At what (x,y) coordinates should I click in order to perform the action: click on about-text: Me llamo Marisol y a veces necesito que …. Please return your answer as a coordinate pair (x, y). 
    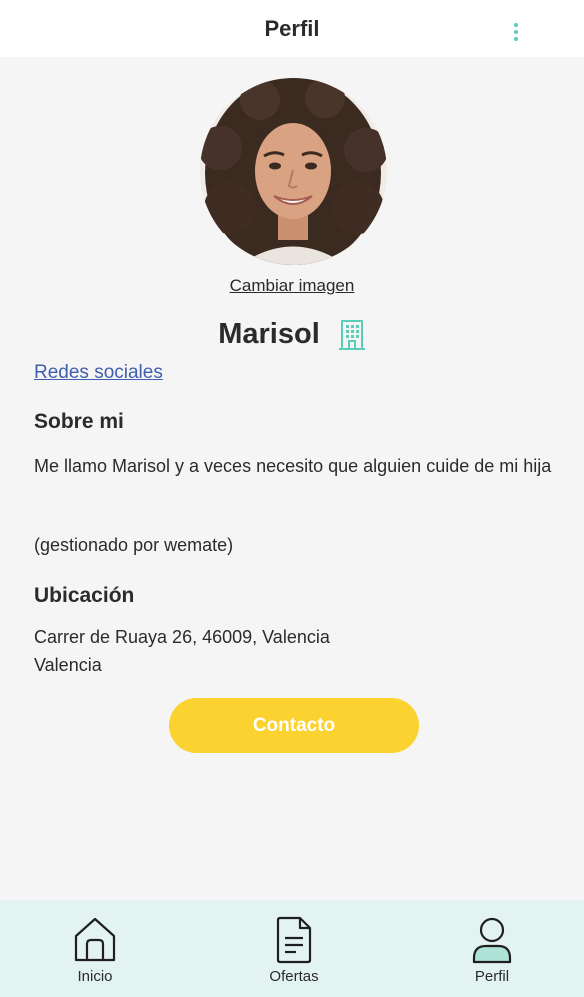
    Looking at the image, I should click on (293, 466).